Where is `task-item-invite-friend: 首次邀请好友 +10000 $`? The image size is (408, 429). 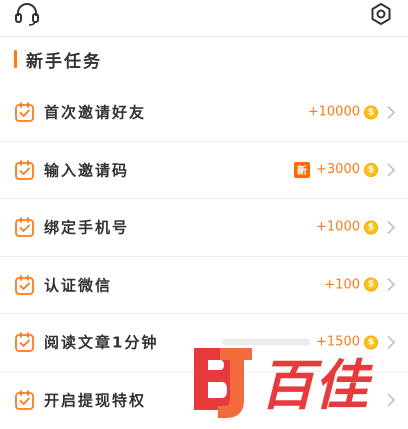
task-item-invite-friend: 首次邀请好友 +10000 $ is located at coordinates (204, 113).